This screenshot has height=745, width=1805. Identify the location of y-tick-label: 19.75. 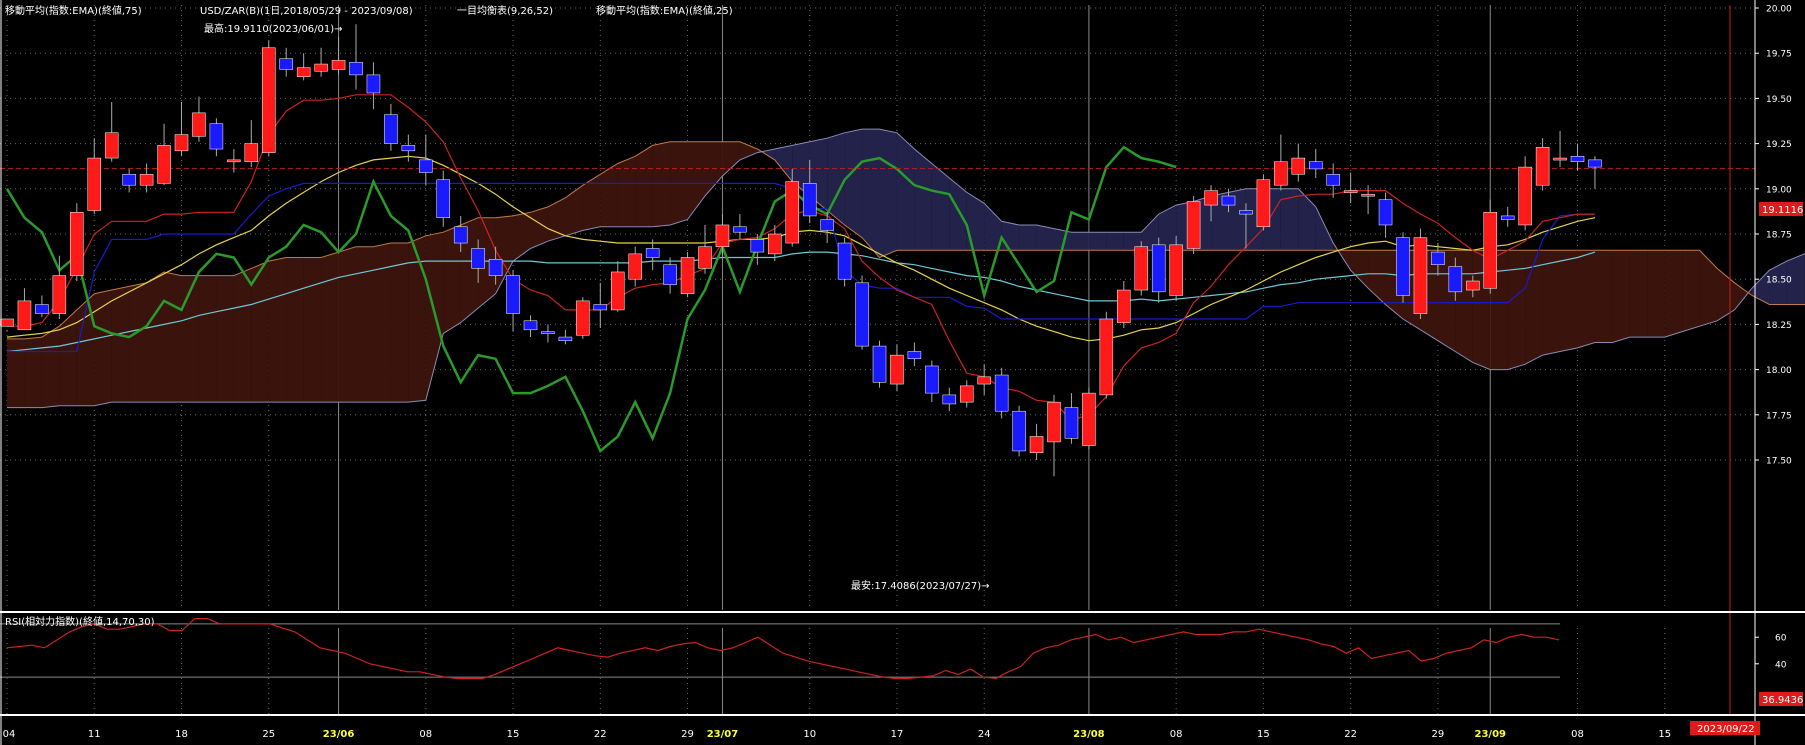
(1779, 55).